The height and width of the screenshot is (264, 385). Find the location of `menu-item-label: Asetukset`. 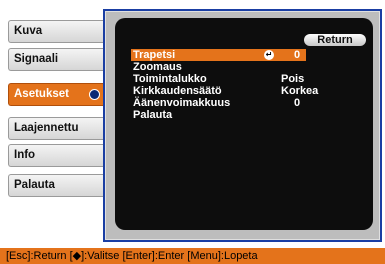

menu-item-label: Asetukset is located at coordinates (41, 94).